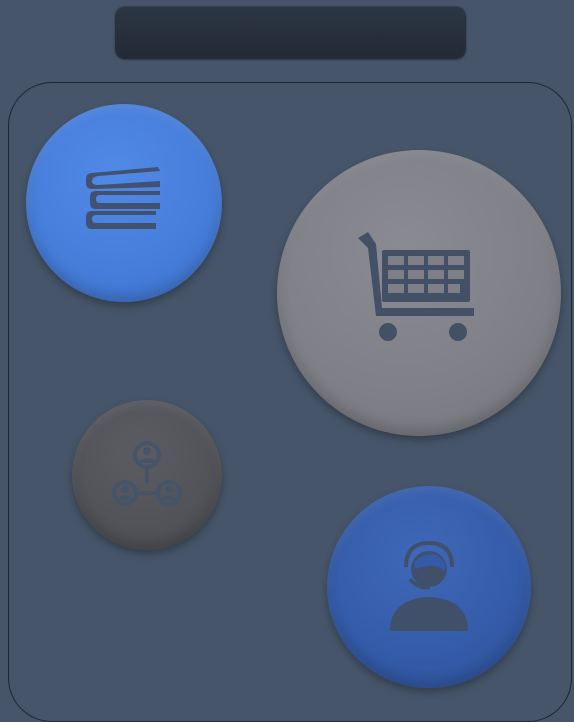 The width and height of the screenshot is (574, 722). What do you see at coordinates (290, 32) in the screenshot?
I see `top-bar` at bounding box center [290, 32].